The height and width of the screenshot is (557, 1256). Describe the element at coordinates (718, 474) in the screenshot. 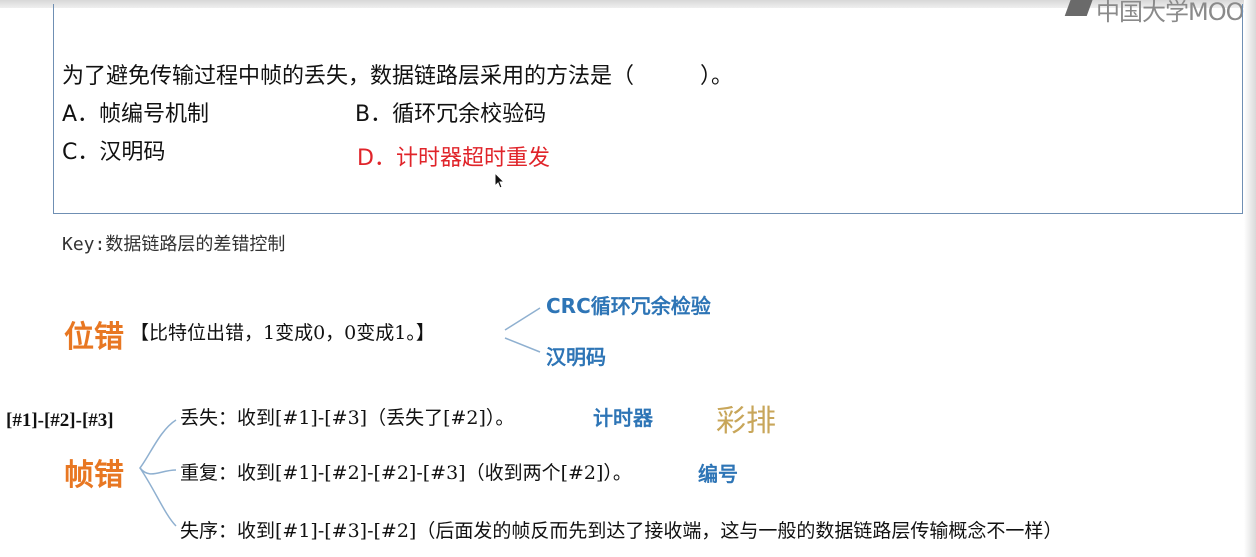

I see `duplicate-solution: 编号` at that location.